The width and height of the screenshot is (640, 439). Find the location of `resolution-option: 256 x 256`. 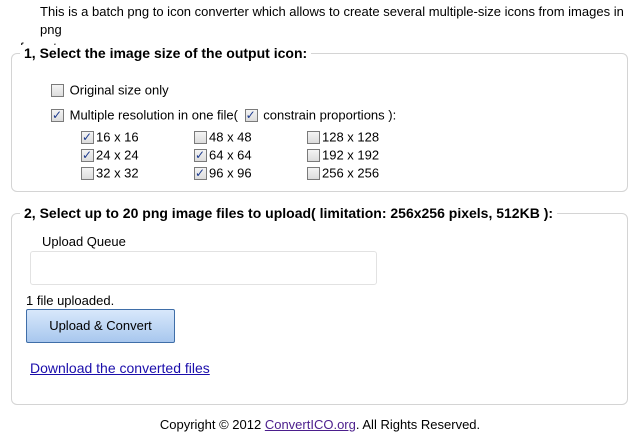

resolution-option: 256 x 256 is located at coordinates (343, 173).